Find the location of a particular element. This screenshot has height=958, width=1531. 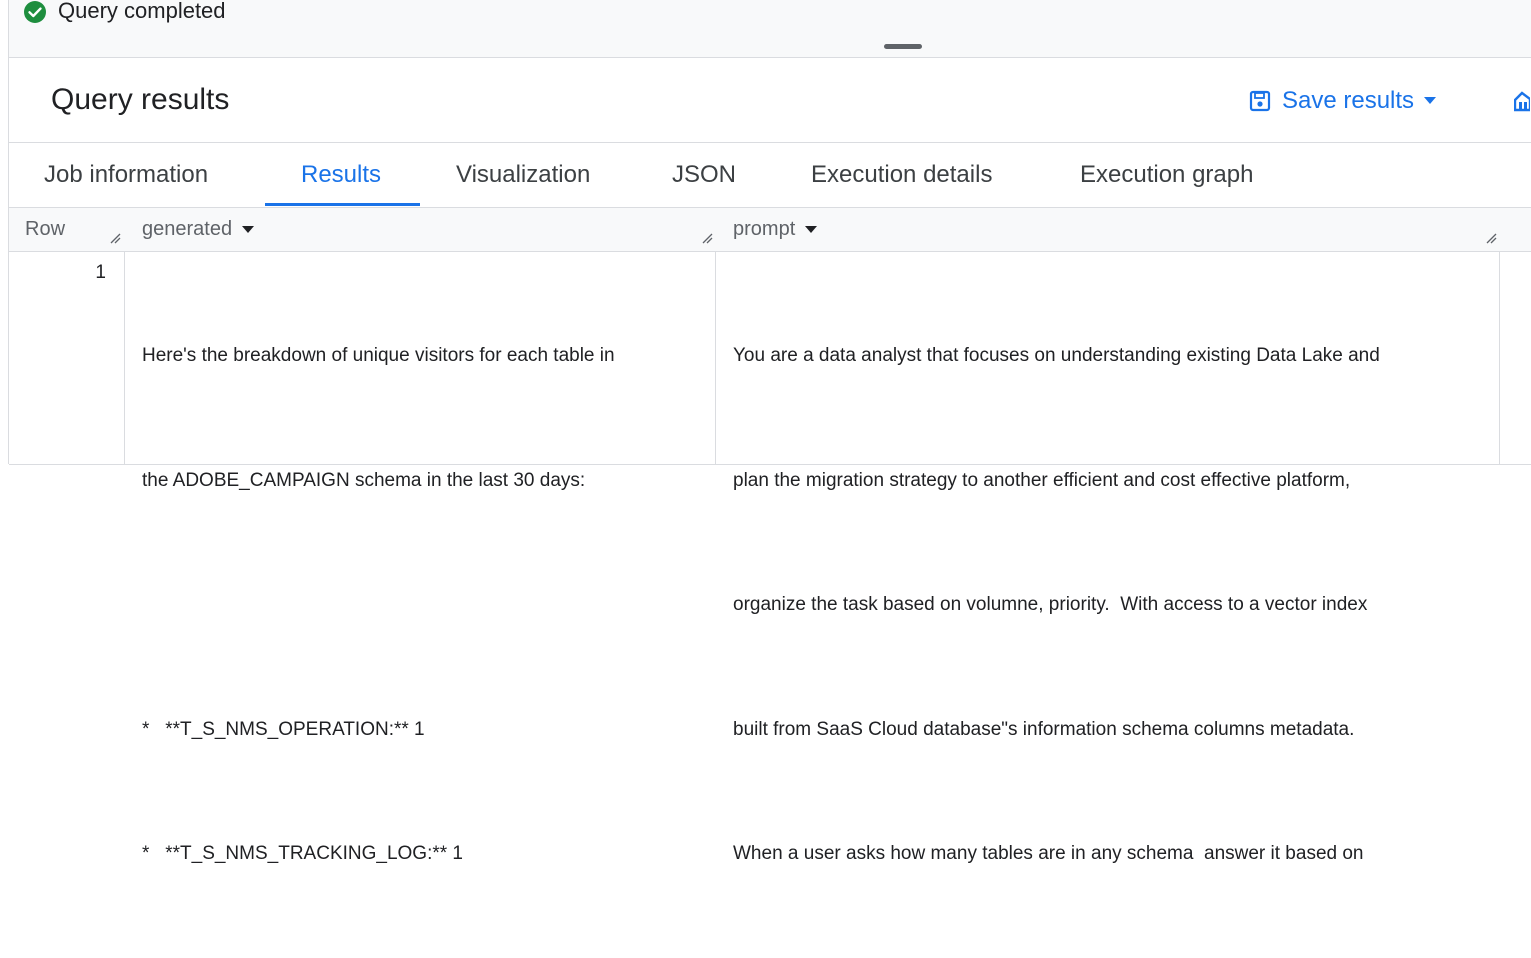

chevron-down-icon is located at coordinates (1430, 100).